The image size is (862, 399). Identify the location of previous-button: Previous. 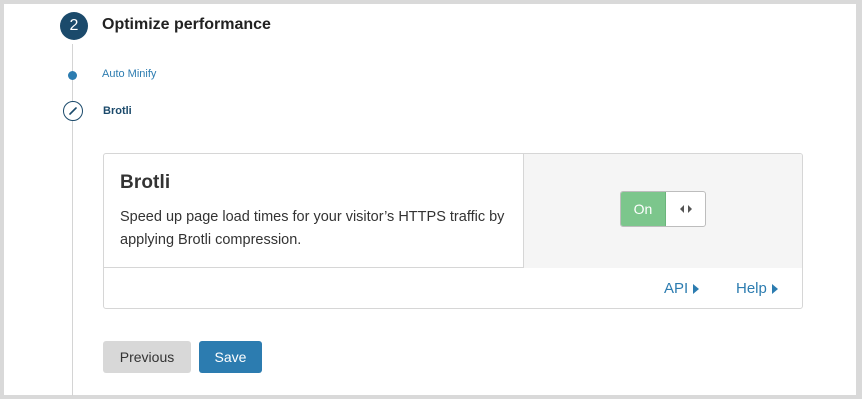
(147, 357).